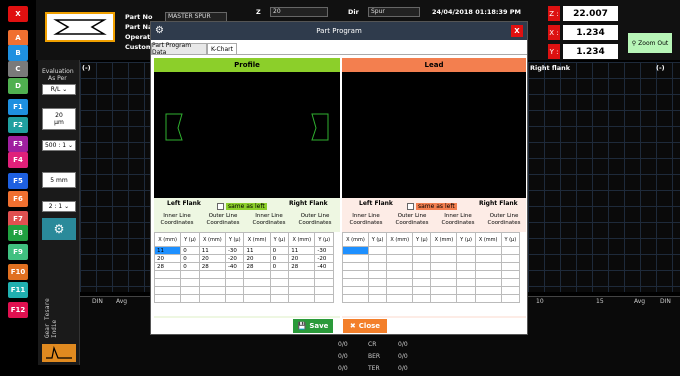  Describe the element at coordinates (18, 38) in the screenshot. I see `fkey-a: A` at that location.